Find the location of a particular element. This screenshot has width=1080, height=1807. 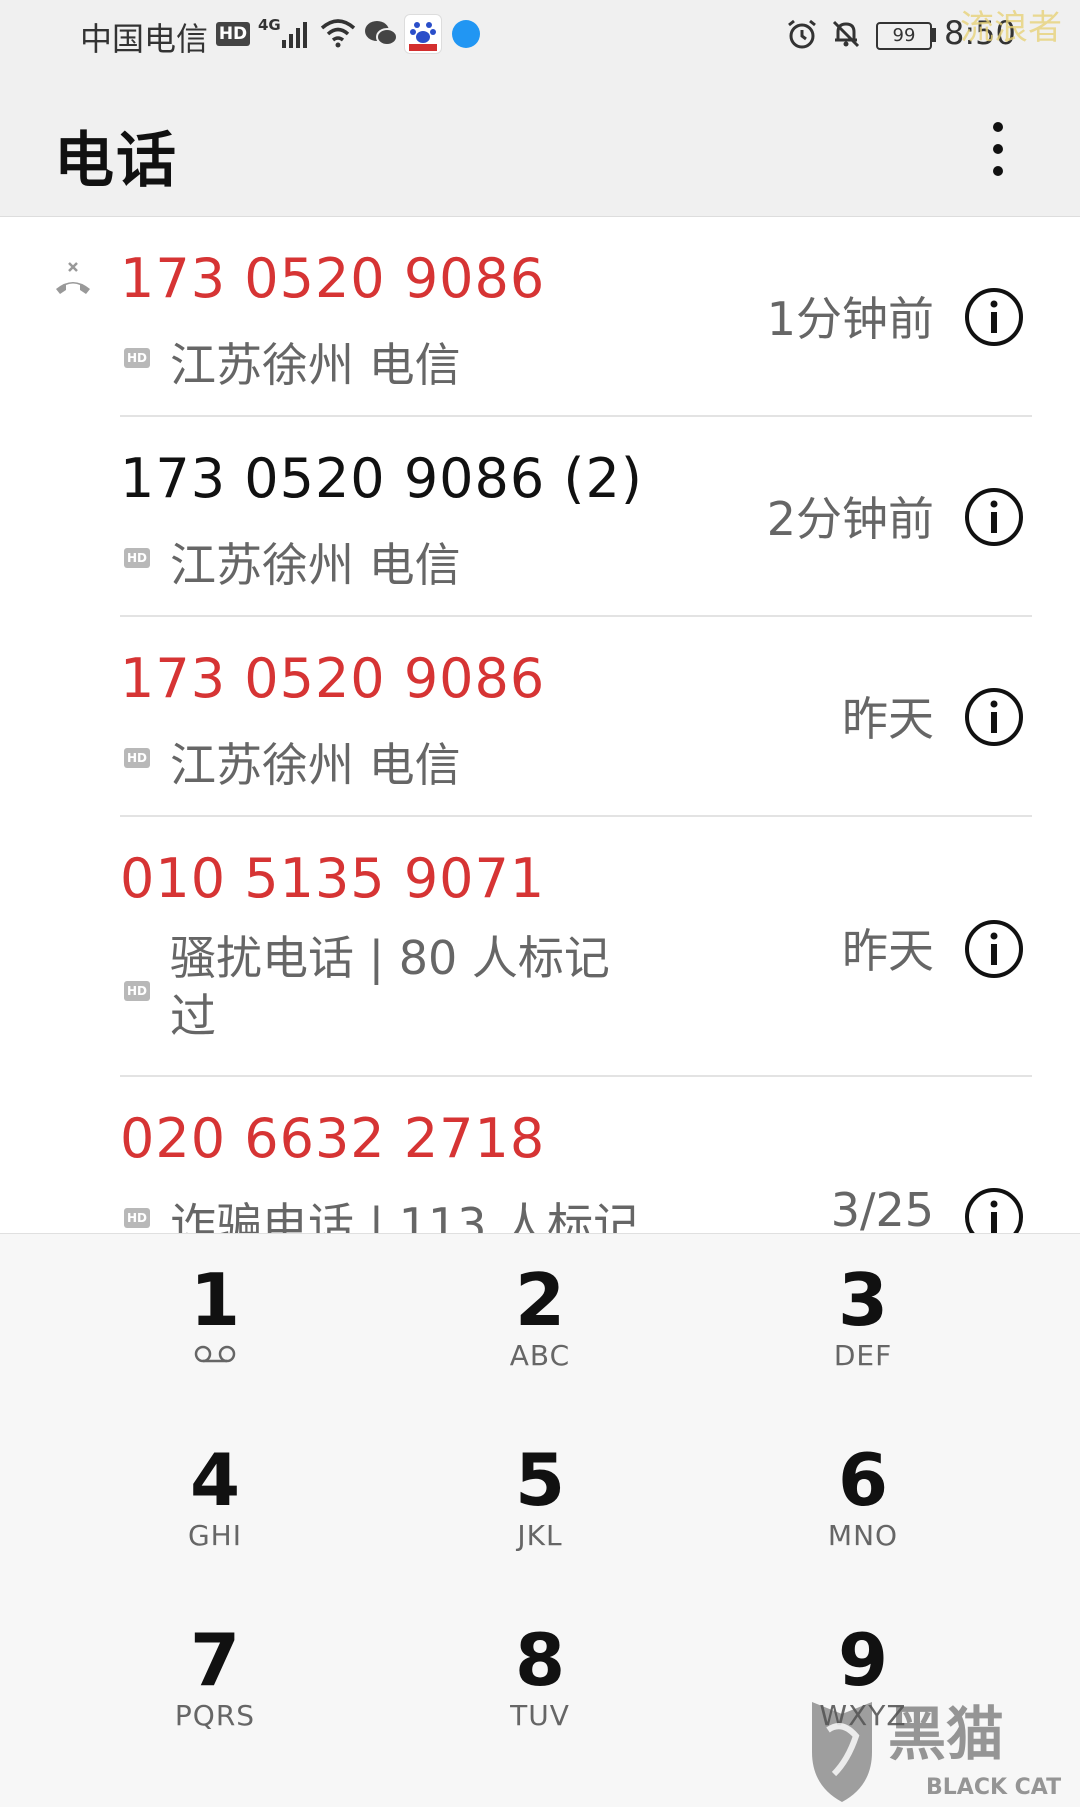

dial-key-6: 6 MNO is located at coordinates (863, 1499).